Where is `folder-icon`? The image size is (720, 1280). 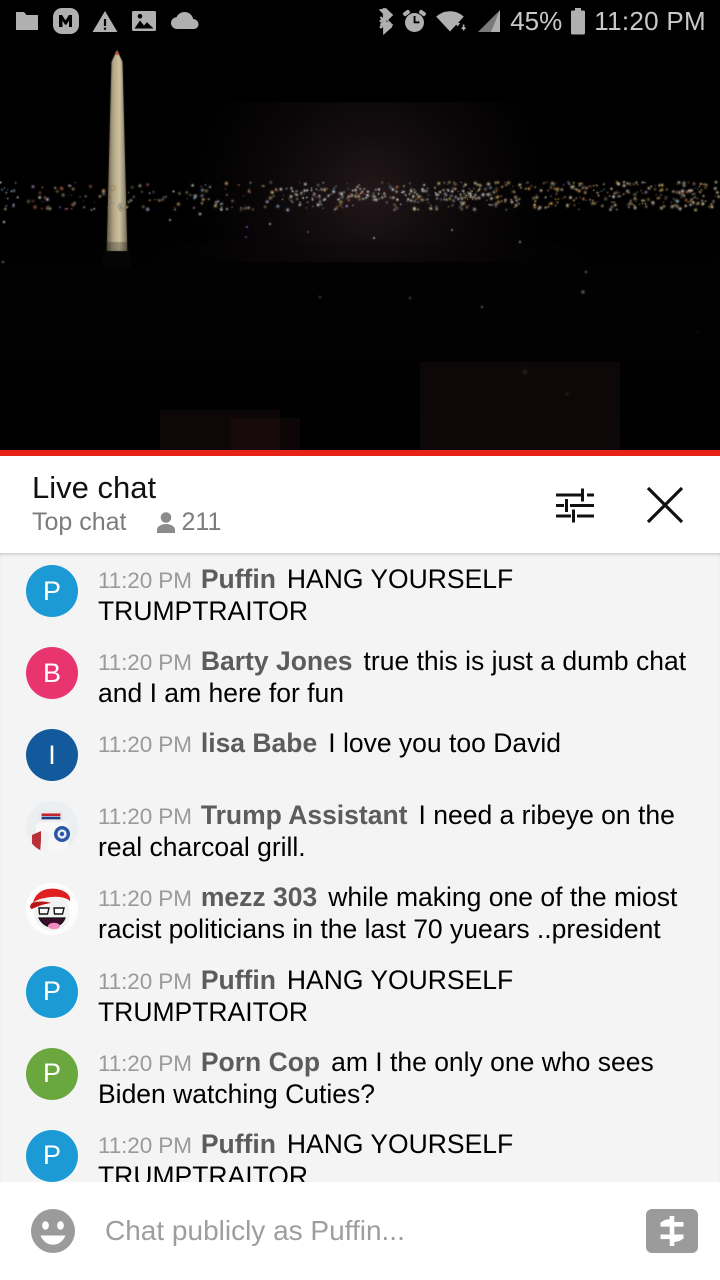 folder-icon is located at coordinates (27, 21).